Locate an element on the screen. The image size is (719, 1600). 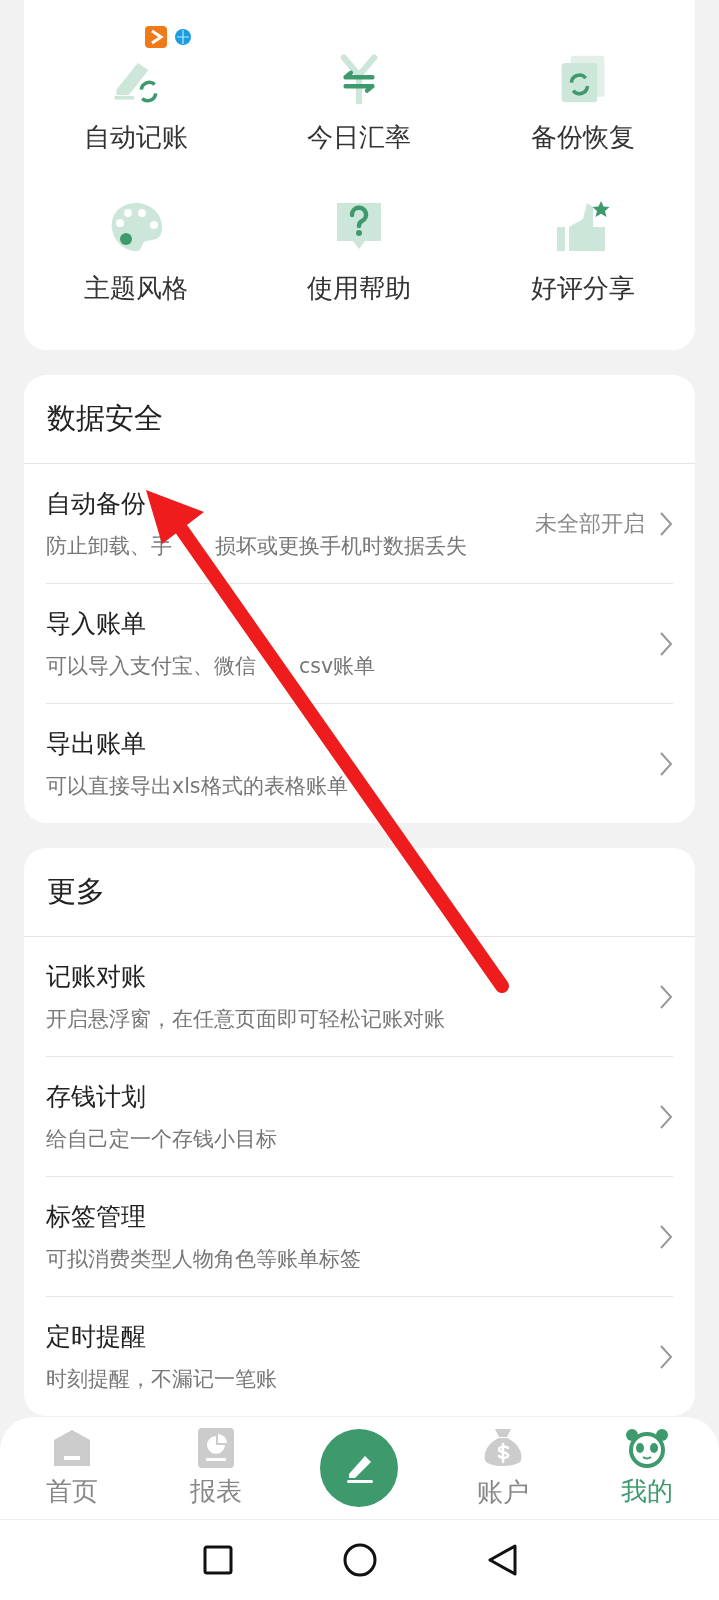
settings-row: 存钱计划 给自己定一个存钱小目标 is located at coordinates (359, 1116).